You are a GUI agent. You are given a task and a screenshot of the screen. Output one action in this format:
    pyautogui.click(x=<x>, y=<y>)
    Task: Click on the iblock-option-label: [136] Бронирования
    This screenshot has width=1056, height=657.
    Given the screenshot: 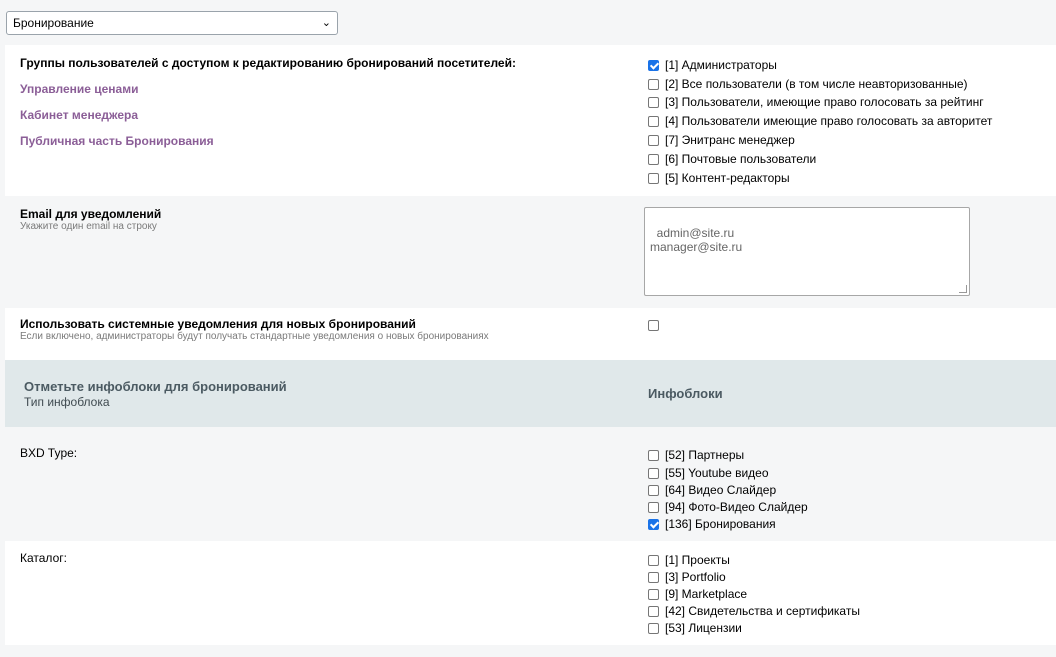 What is the action you would take?
    pyautogui.click(x=720, y=524)
    